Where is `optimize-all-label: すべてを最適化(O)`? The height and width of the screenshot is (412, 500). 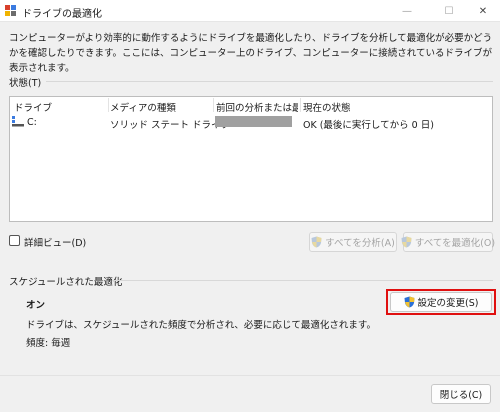
optimize-all-label: すべてを最適化(O) is located at coordinates (455, 243).